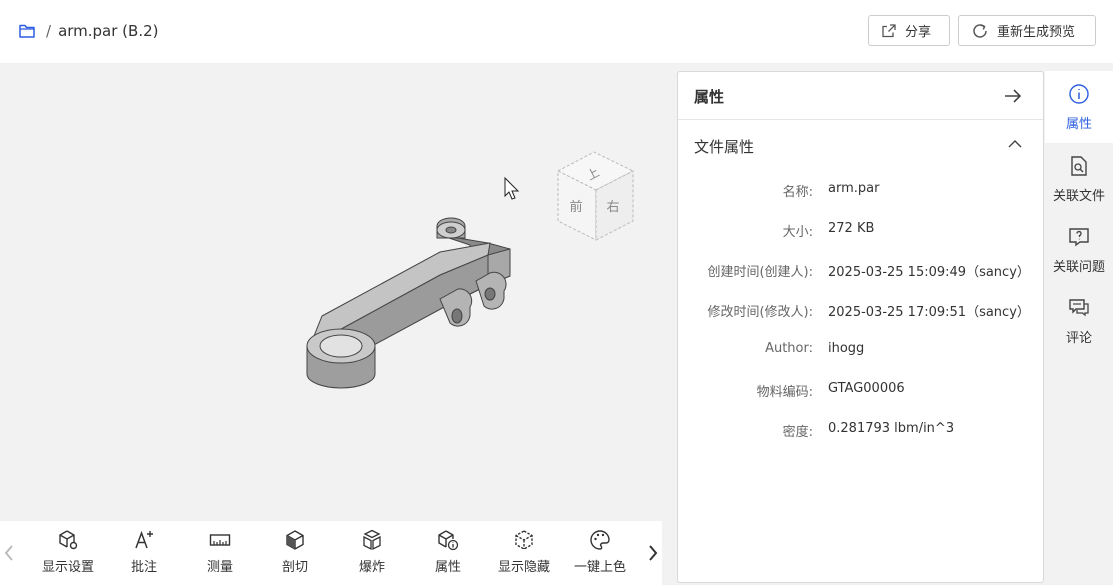 The image size is (1113, 585). I want to click on chevron-right-icon, so click(653, 553).